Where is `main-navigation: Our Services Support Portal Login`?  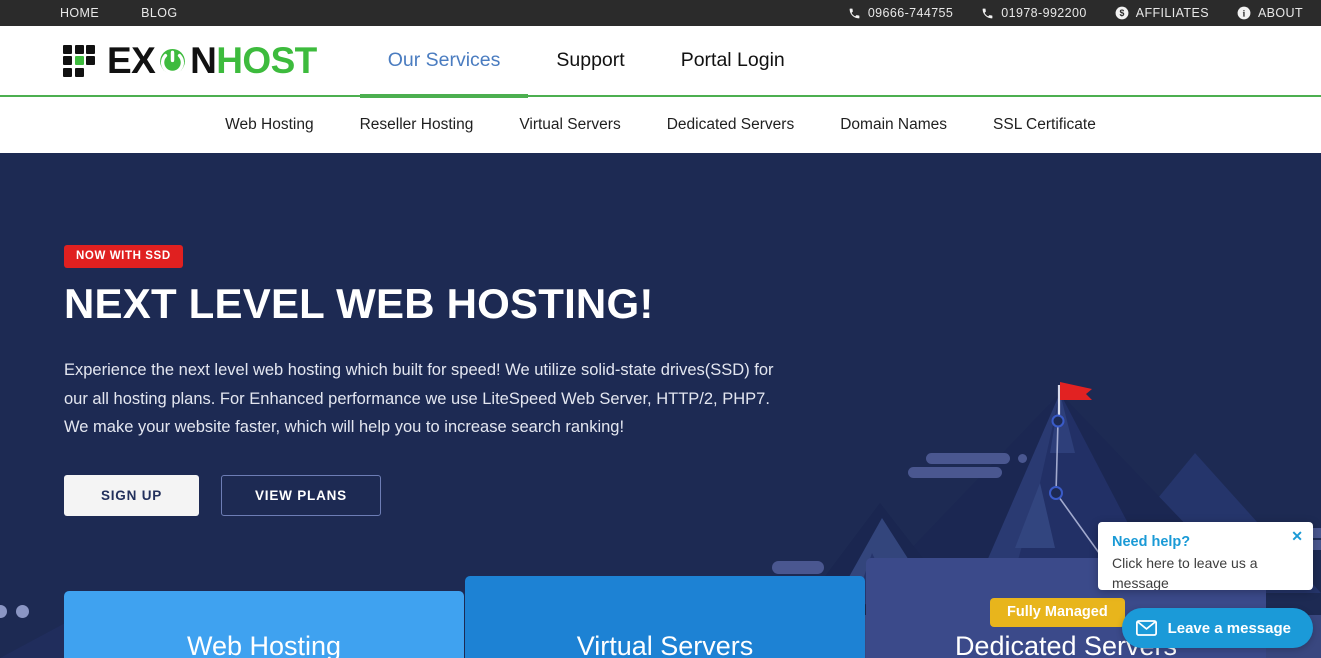 main-navigation: Our Services Support Portal Login is located at coordinates (586, 61).